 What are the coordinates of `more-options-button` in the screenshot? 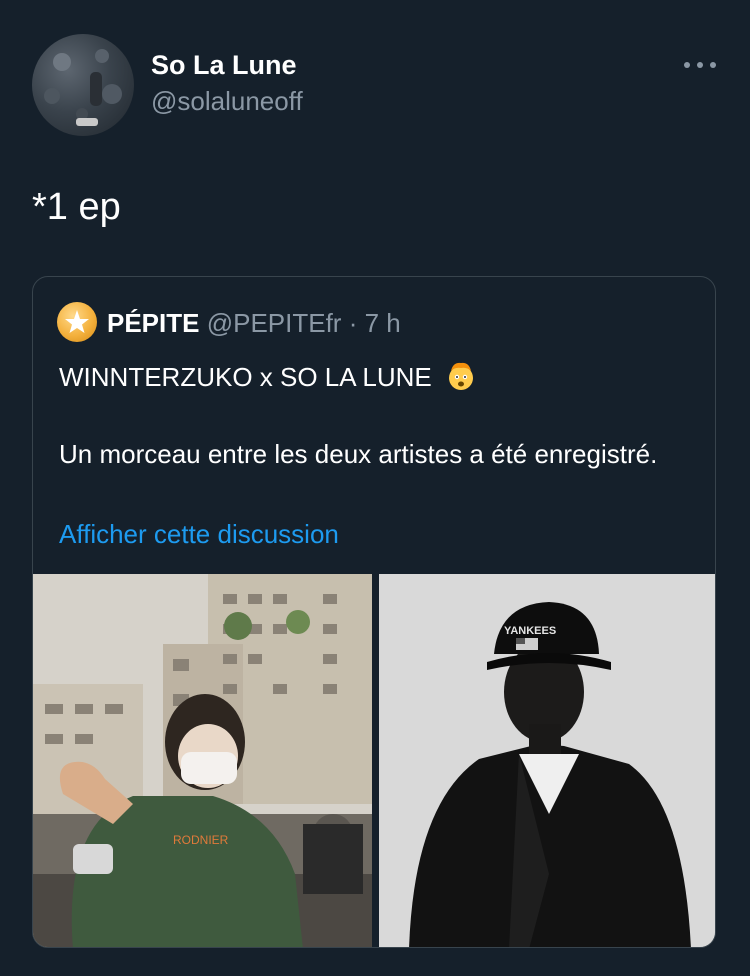 It's located at (700, 65).